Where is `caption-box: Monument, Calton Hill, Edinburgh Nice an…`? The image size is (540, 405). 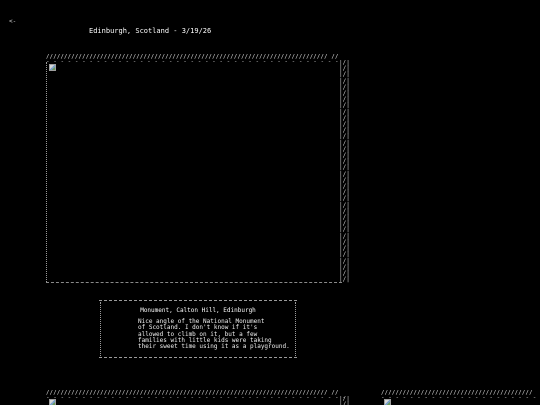
caption-box: Monument, Calton Hill, Edinburgh Nice an… is located at coordinates (198, 329).